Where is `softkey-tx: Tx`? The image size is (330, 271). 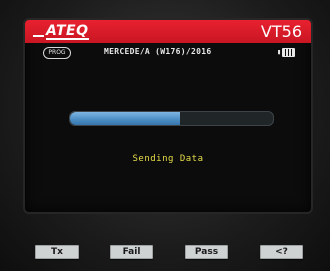
softkey-tx: Tx is located at coordinates (57, 252).